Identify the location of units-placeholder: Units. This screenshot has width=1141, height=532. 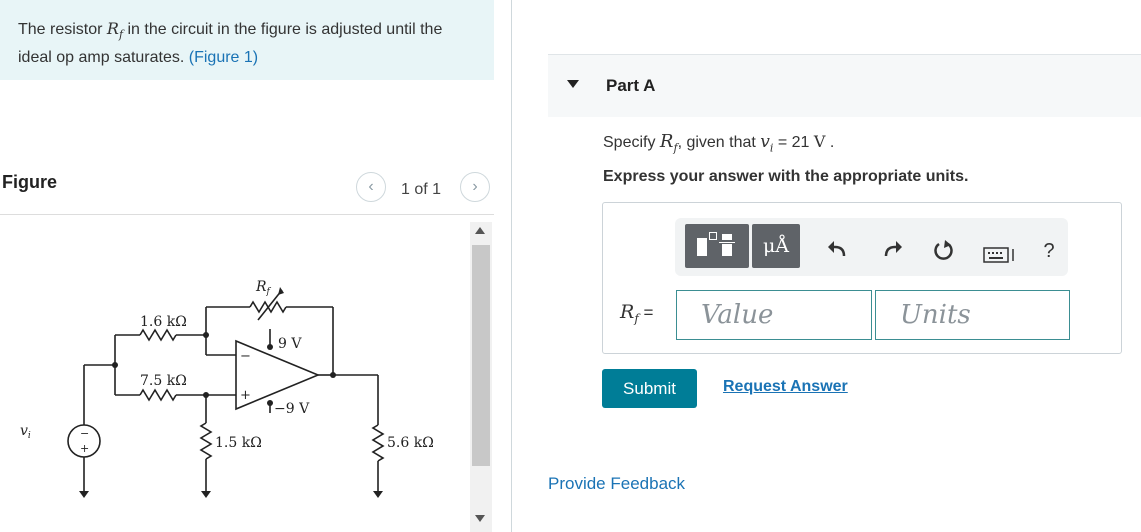
(935, 315).